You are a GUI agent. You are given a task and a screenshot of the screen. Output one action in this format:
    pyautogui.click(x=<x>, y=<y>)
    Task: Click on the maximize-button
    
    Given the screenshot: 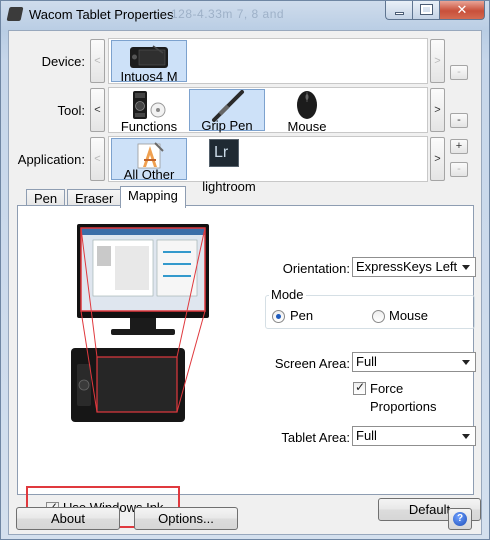 What is the action you would take?
    pyautogui.click(x=425, y=10)
    